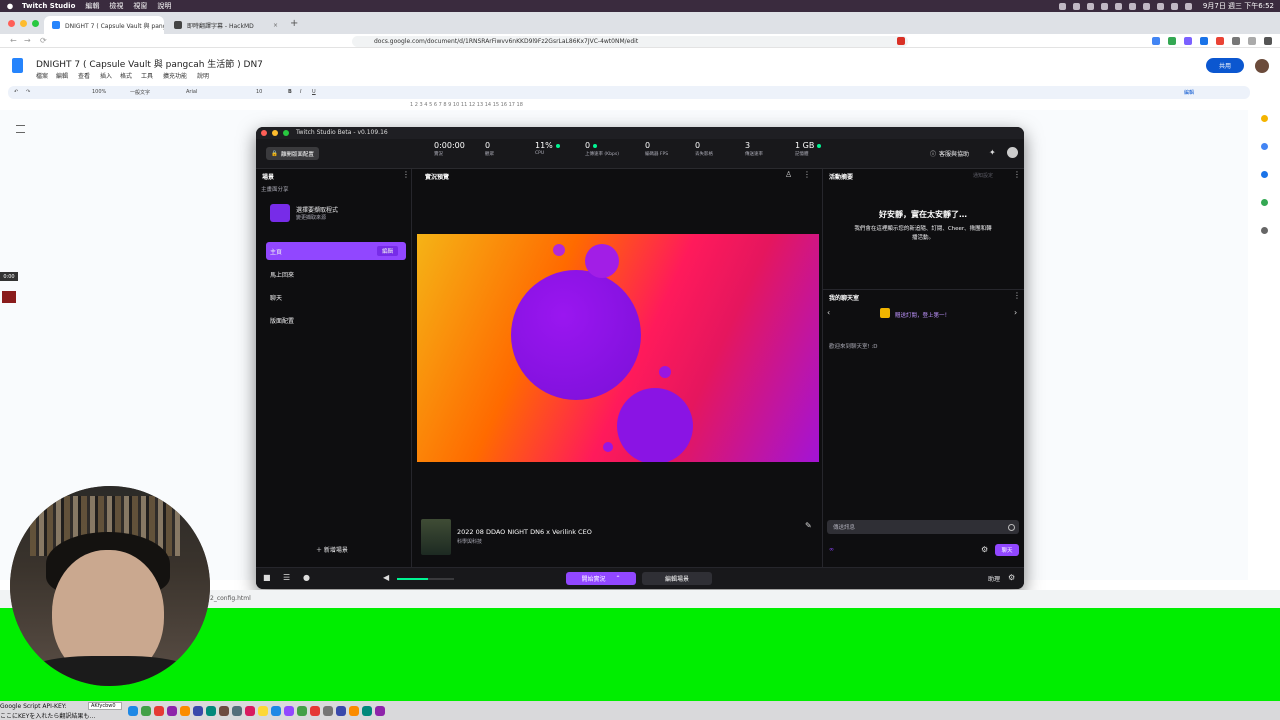 The image size is (1280, 720). Describe the element at coordinates (43, 40) in the screenshot. I see `reload-button: ⟳` at that location.